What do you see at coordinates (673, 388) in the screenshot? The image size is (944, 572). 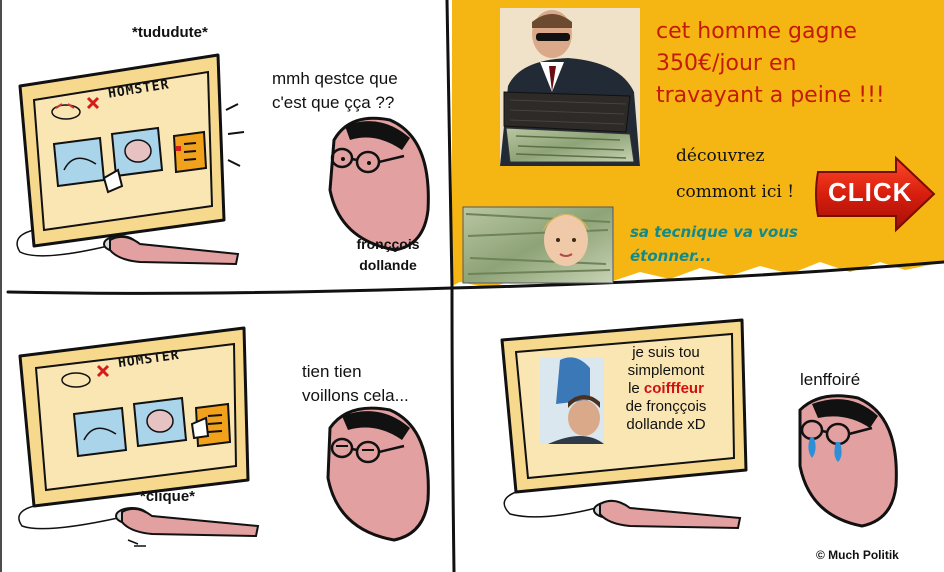 I see `tv-text-highlight: coifffeur` at bounding box center [673, 388].